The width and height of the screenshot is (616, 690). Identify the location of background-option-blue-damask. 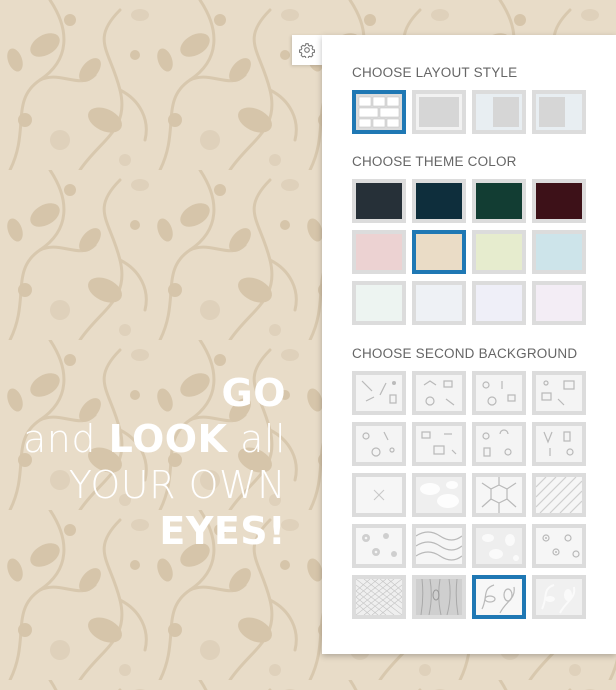
(499, 597).